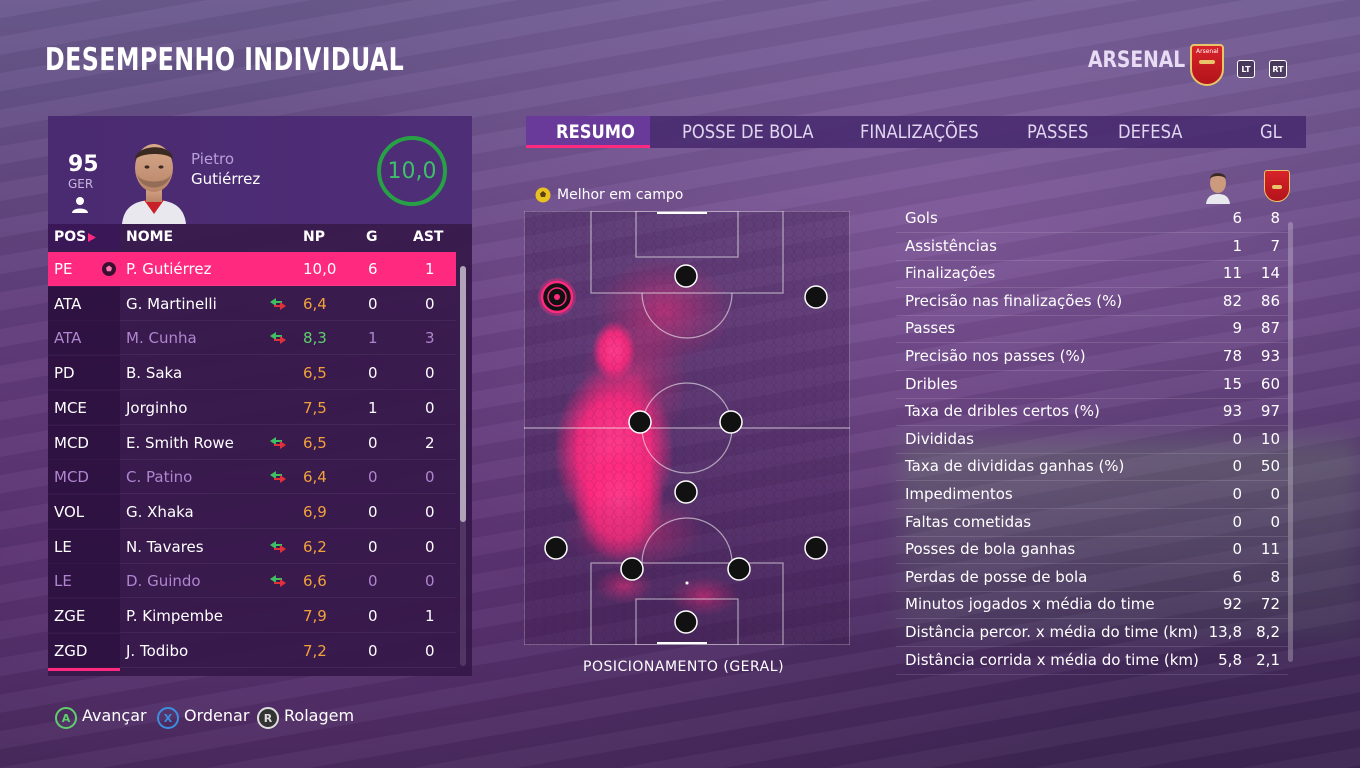 The image size is (1360, 768). I want to click on tab-finalizacoes: FINALIZAÇÕES, so click(919, 132).